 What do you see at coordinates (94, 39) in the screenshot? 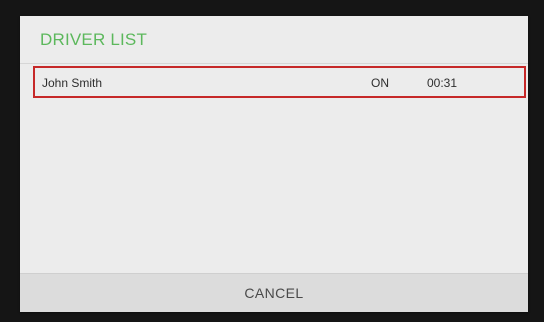
I see `dialog-title: DRIVER LIST` at bounding box center [94, 39].